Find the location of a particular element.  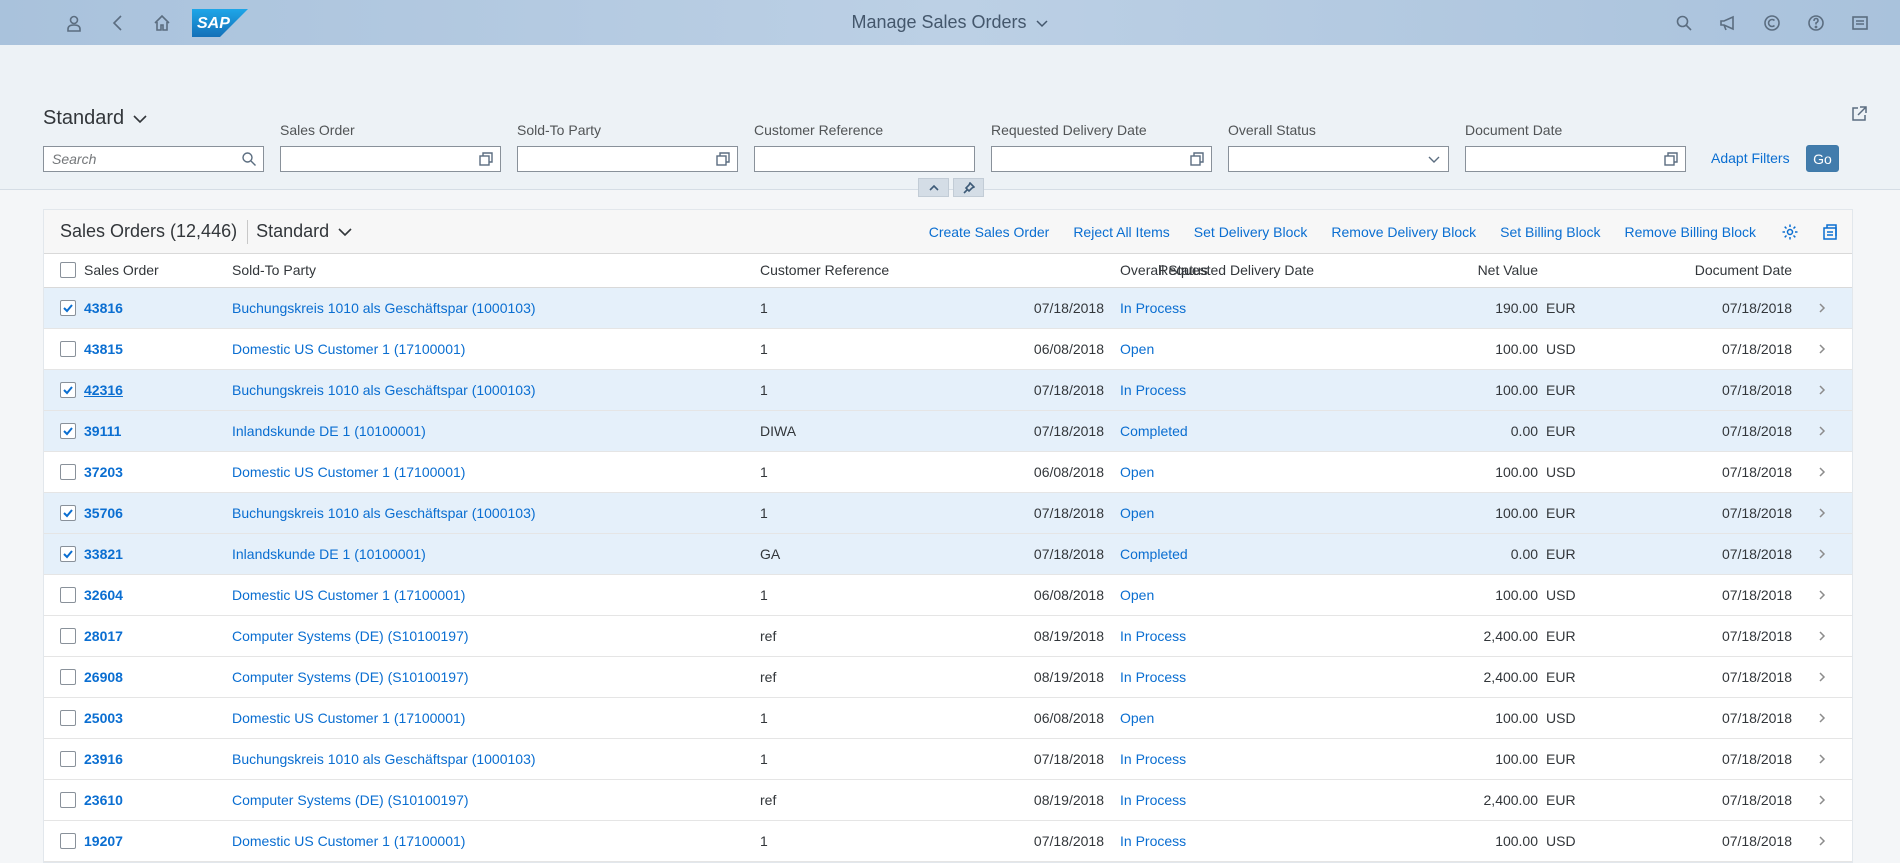

sales-order-input is located at coordinates (390, 159).